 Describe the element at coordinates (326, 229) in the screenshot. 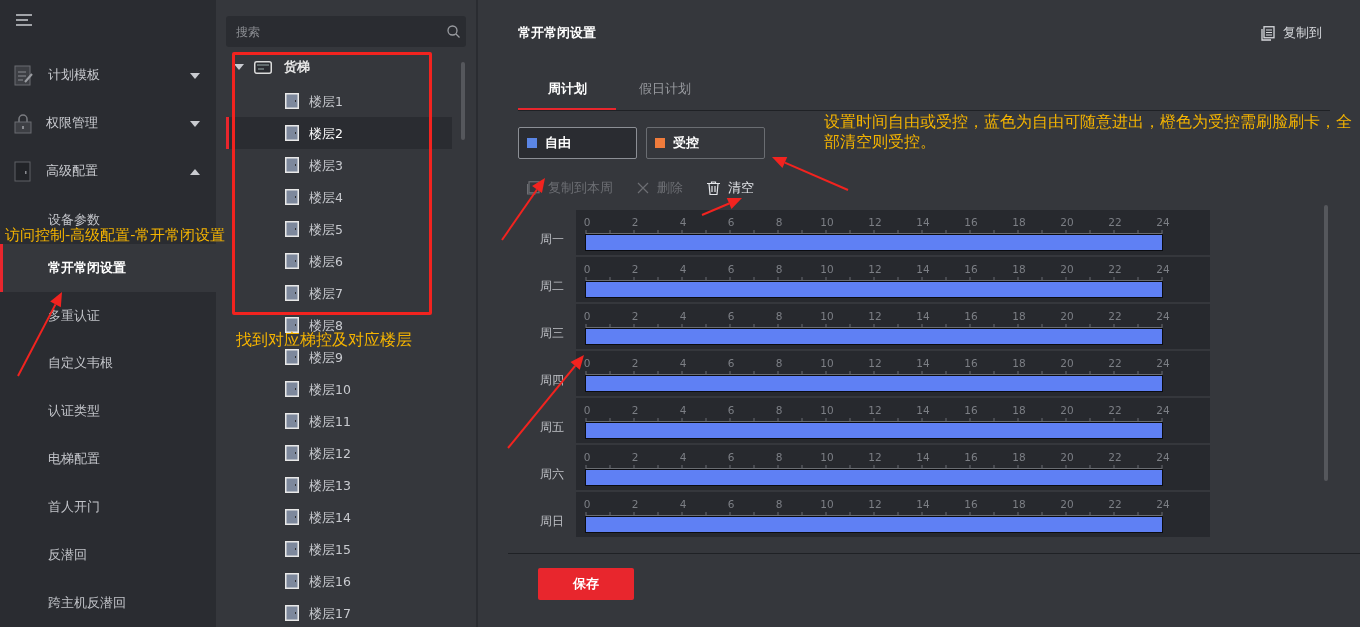

I see `tree-item: 楼层5` at that location.